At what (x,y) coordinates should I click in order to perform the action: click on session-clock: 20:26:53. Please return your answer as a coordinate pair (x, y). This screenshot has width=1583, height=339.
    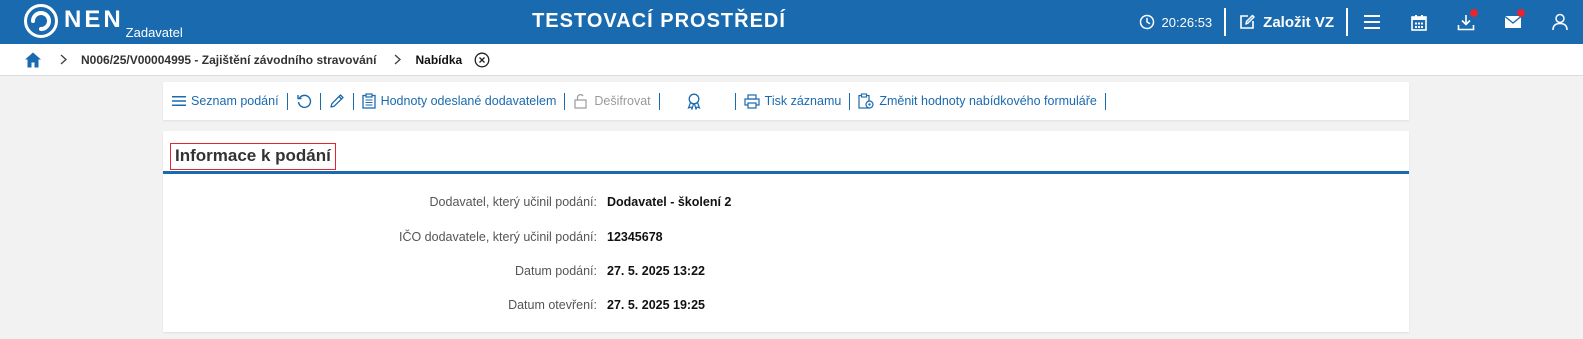
    Looking at the image, I should click on (1182, 22).